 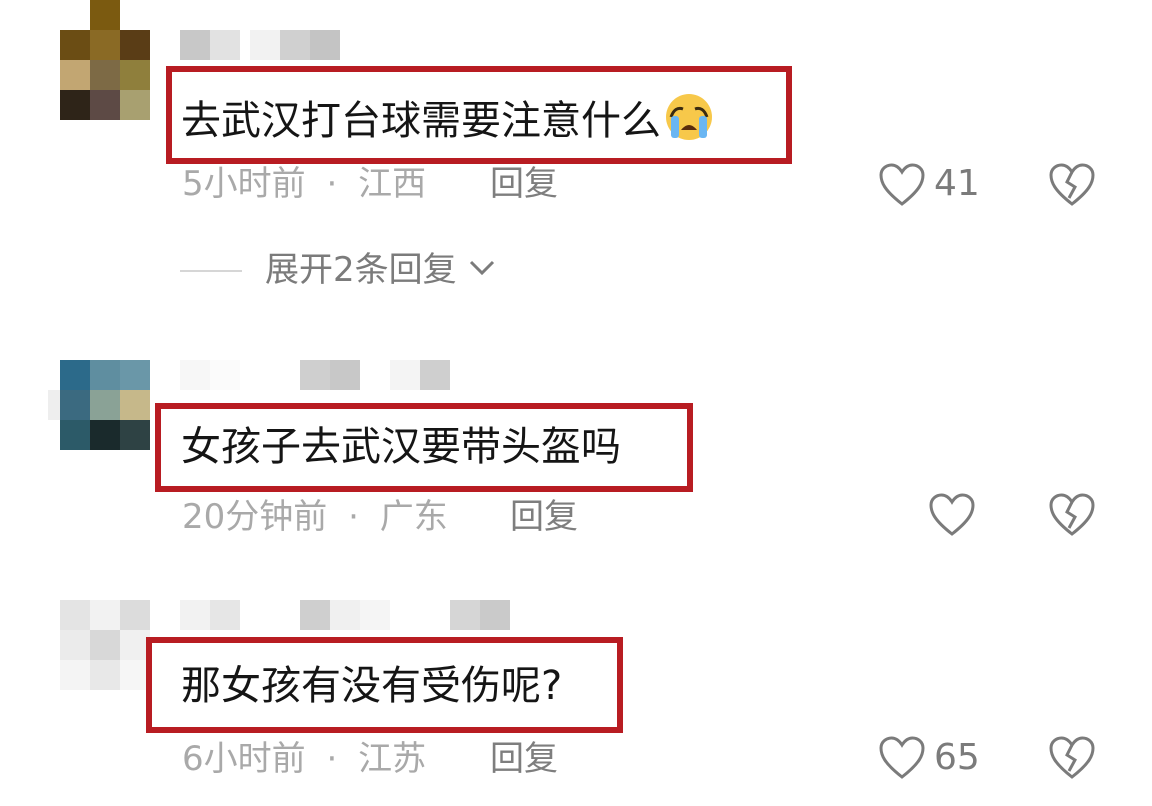 What do you see at coordinates (449, 120) in the screenshot?
I see `comment-text: 去武汉打台球需要注意什么` at bounding box center [449, 120].